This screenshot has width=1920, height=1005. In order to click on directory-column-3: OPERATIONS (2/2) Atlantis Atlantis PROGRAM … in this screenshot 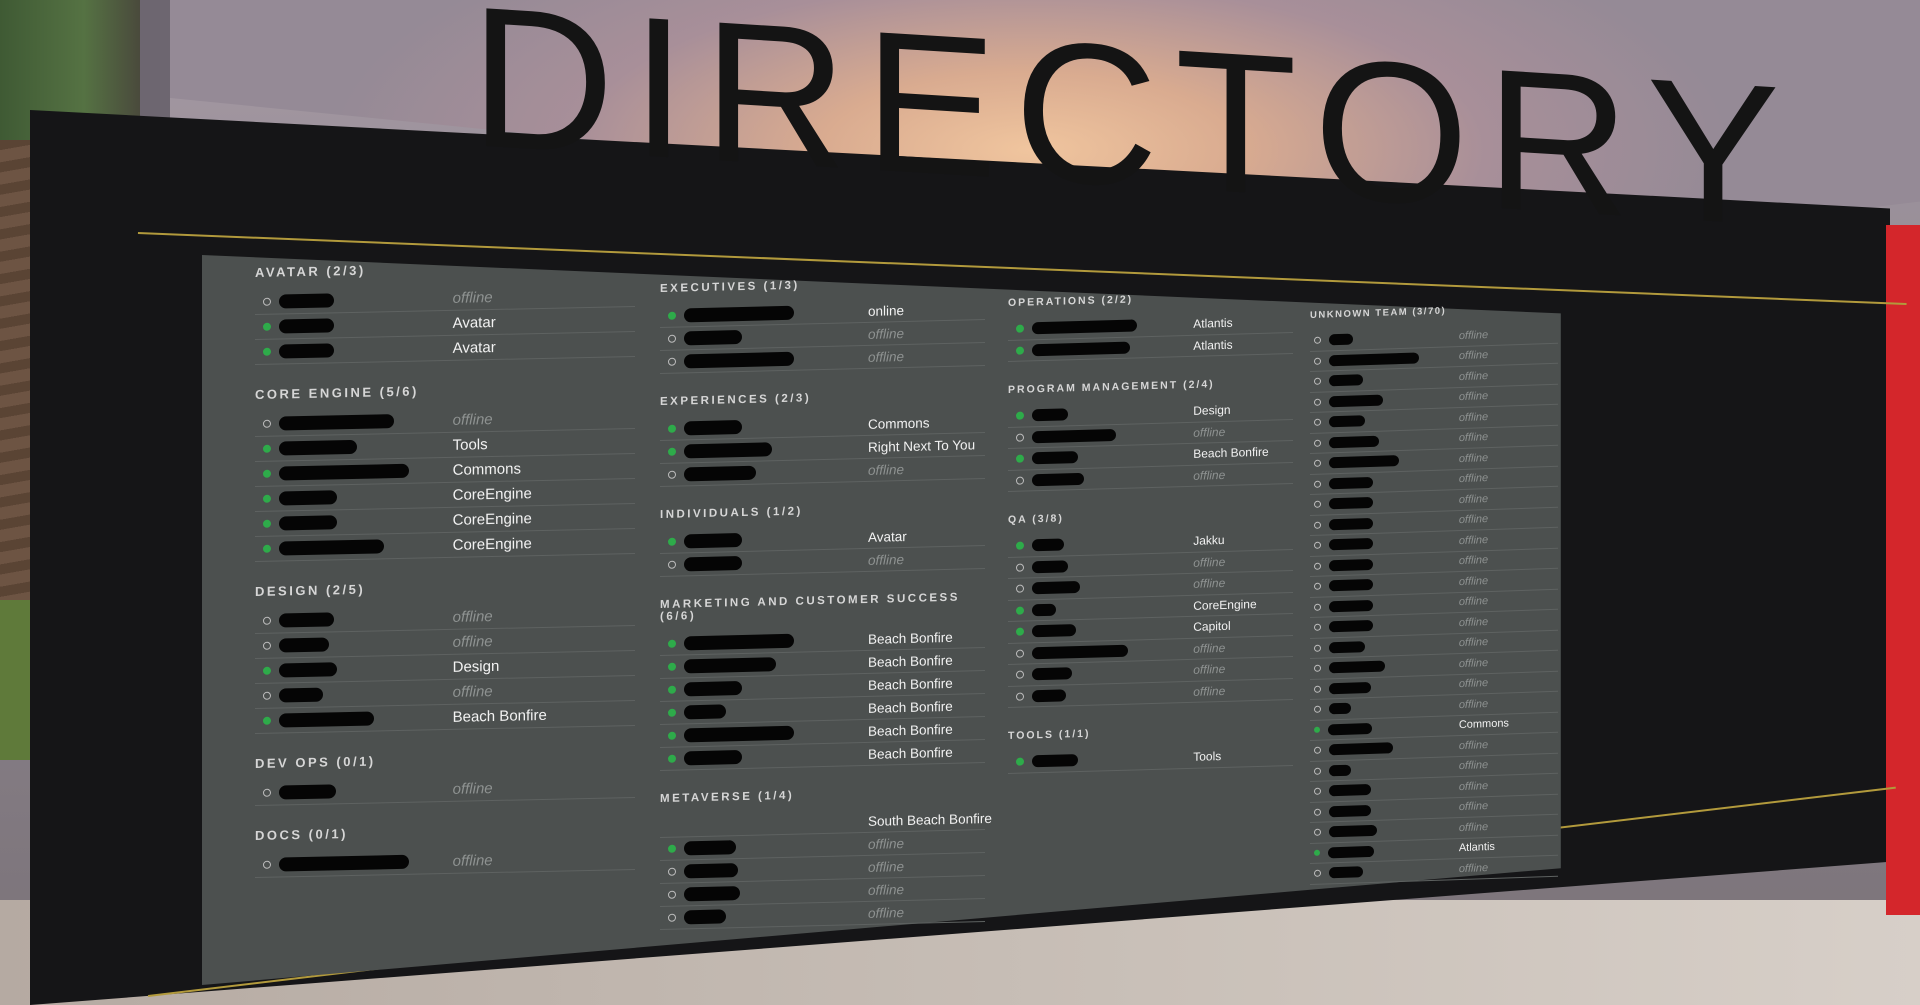, I will do `click(1150, 542)`.